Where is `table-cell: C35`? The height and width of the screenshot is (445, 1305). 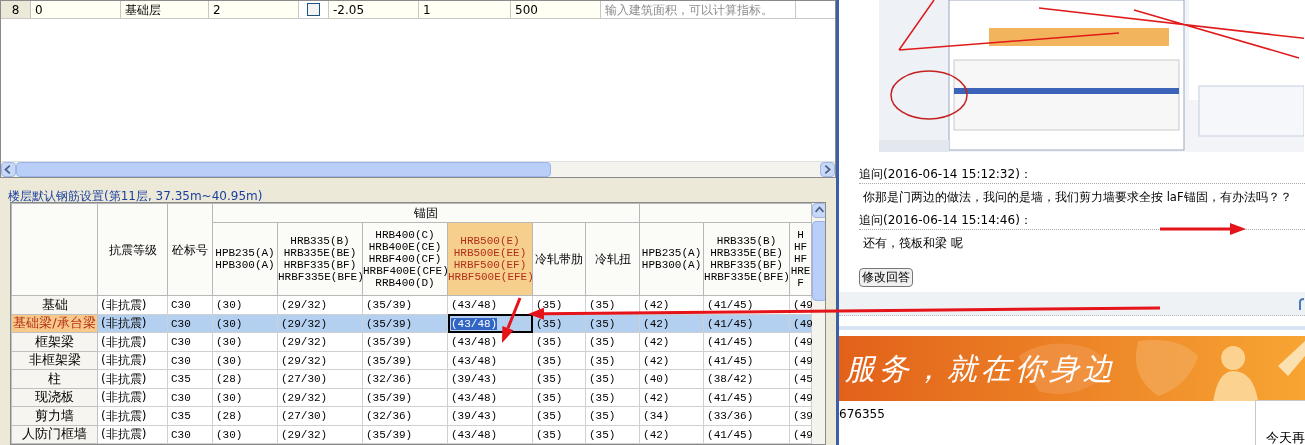 table-cell: C35 is located at coordinates (181, 379).